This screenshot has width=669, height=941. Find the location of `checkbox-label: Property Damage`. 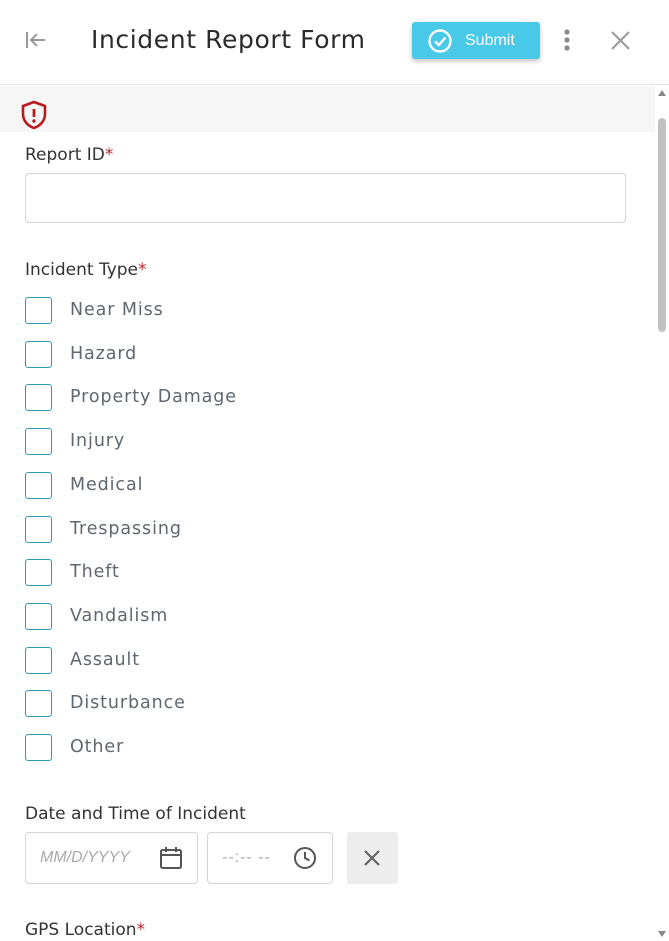

checkbox-label: Property Damage is located at coordinates (153, 397).